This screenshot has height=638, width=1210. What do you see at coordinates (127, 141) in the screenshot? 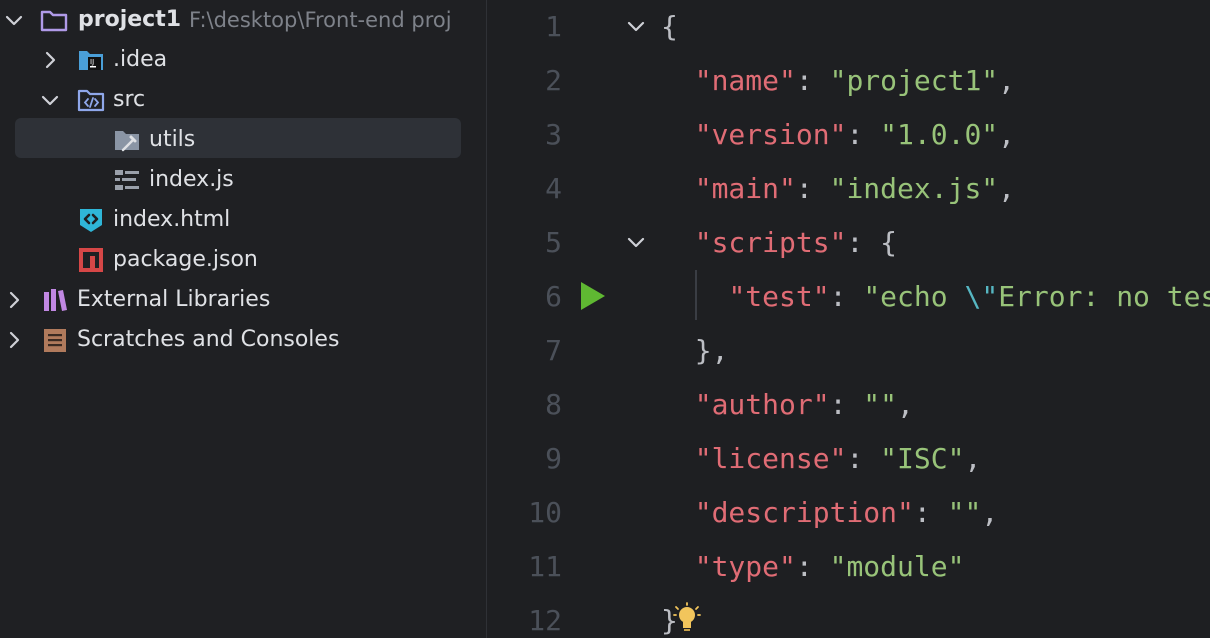
I see `utils-folder-icon` at bounding box center [127, 141].